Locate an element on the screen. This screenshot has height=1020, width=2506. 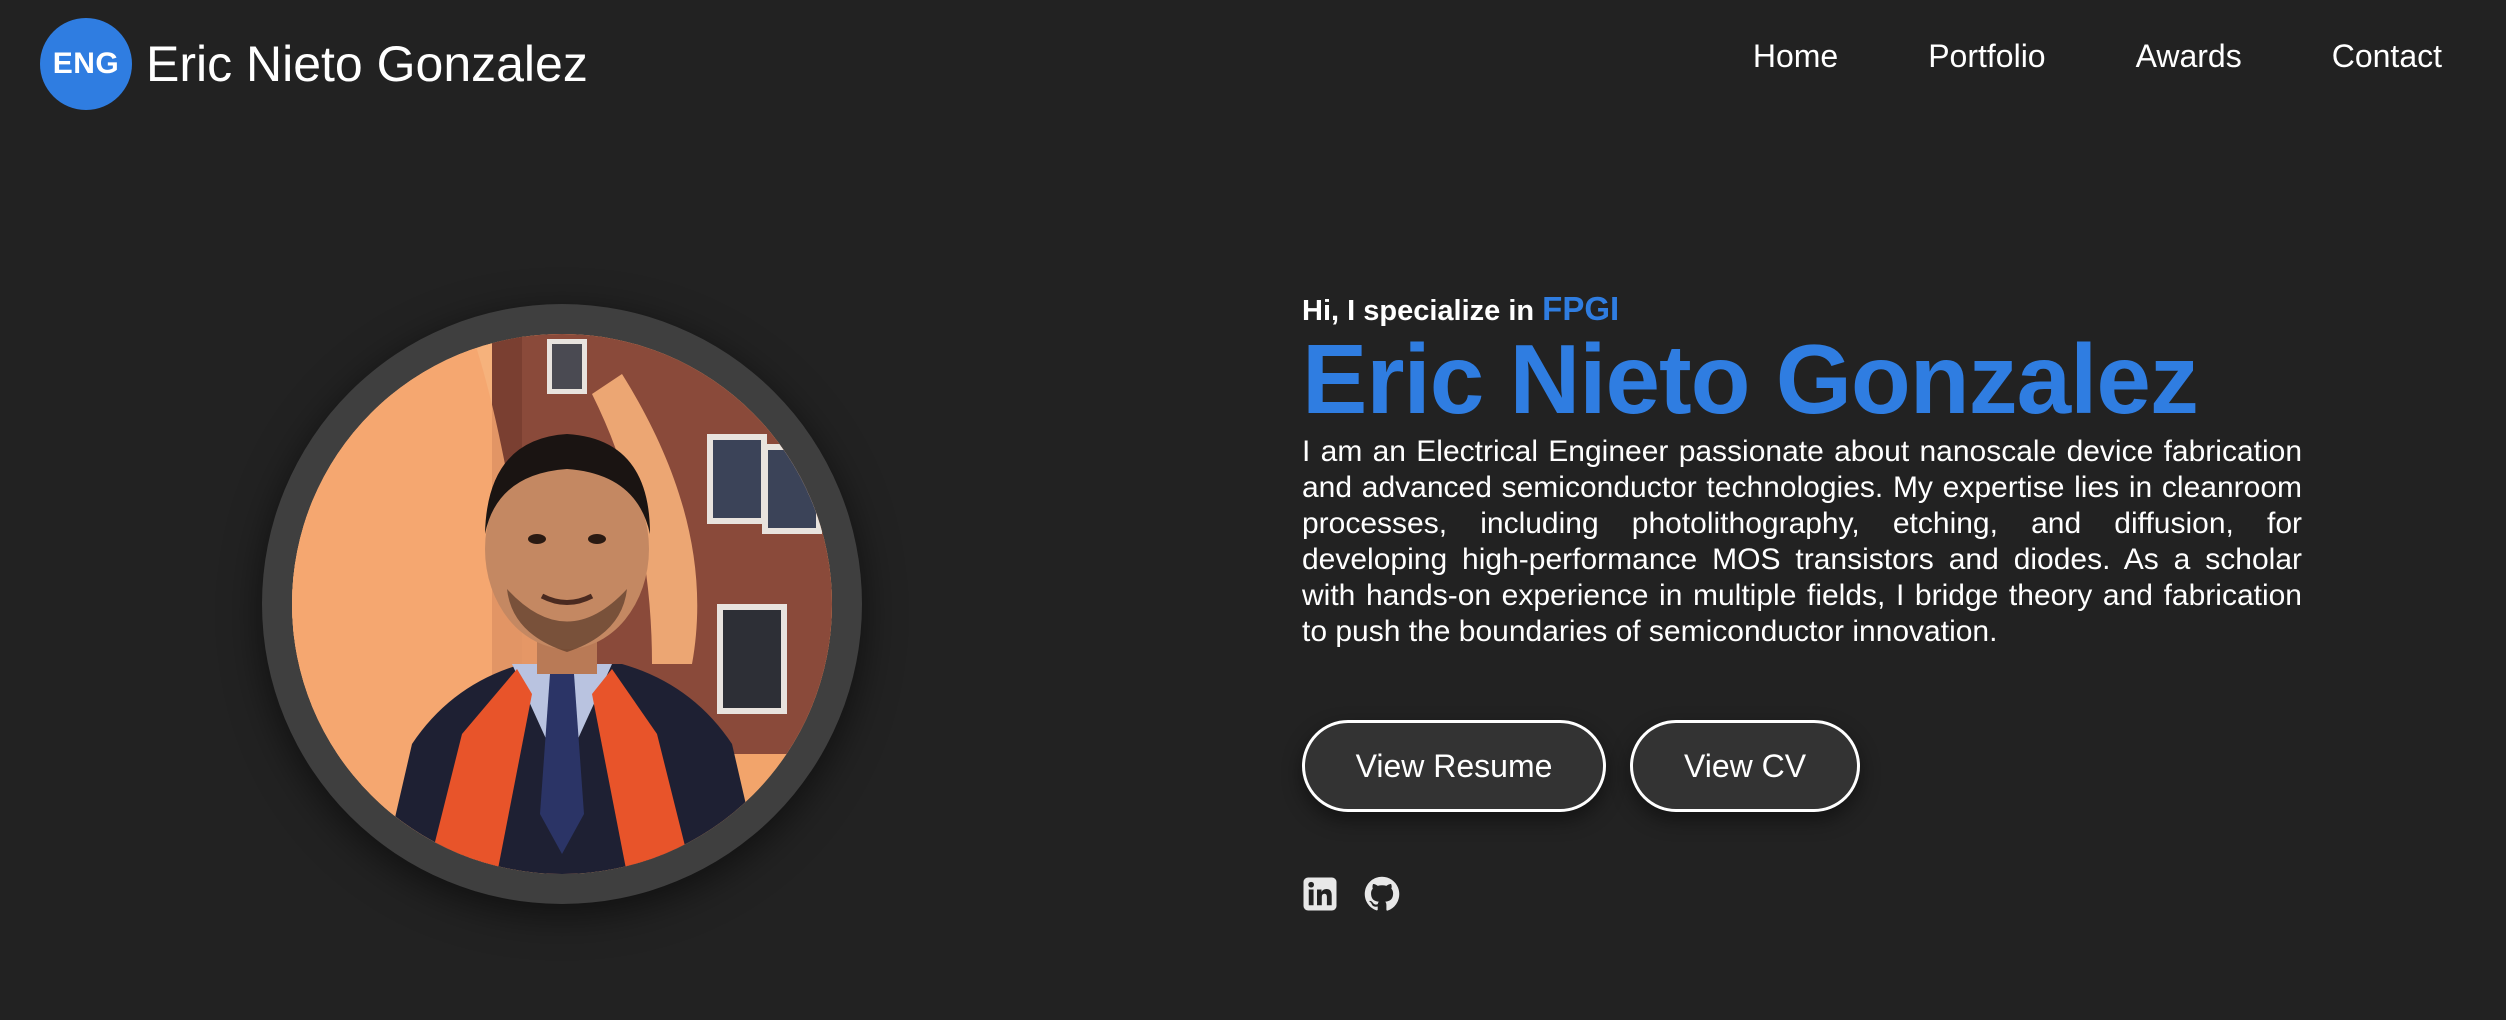
profile-photo-frame is located at coordinates (562, 604).